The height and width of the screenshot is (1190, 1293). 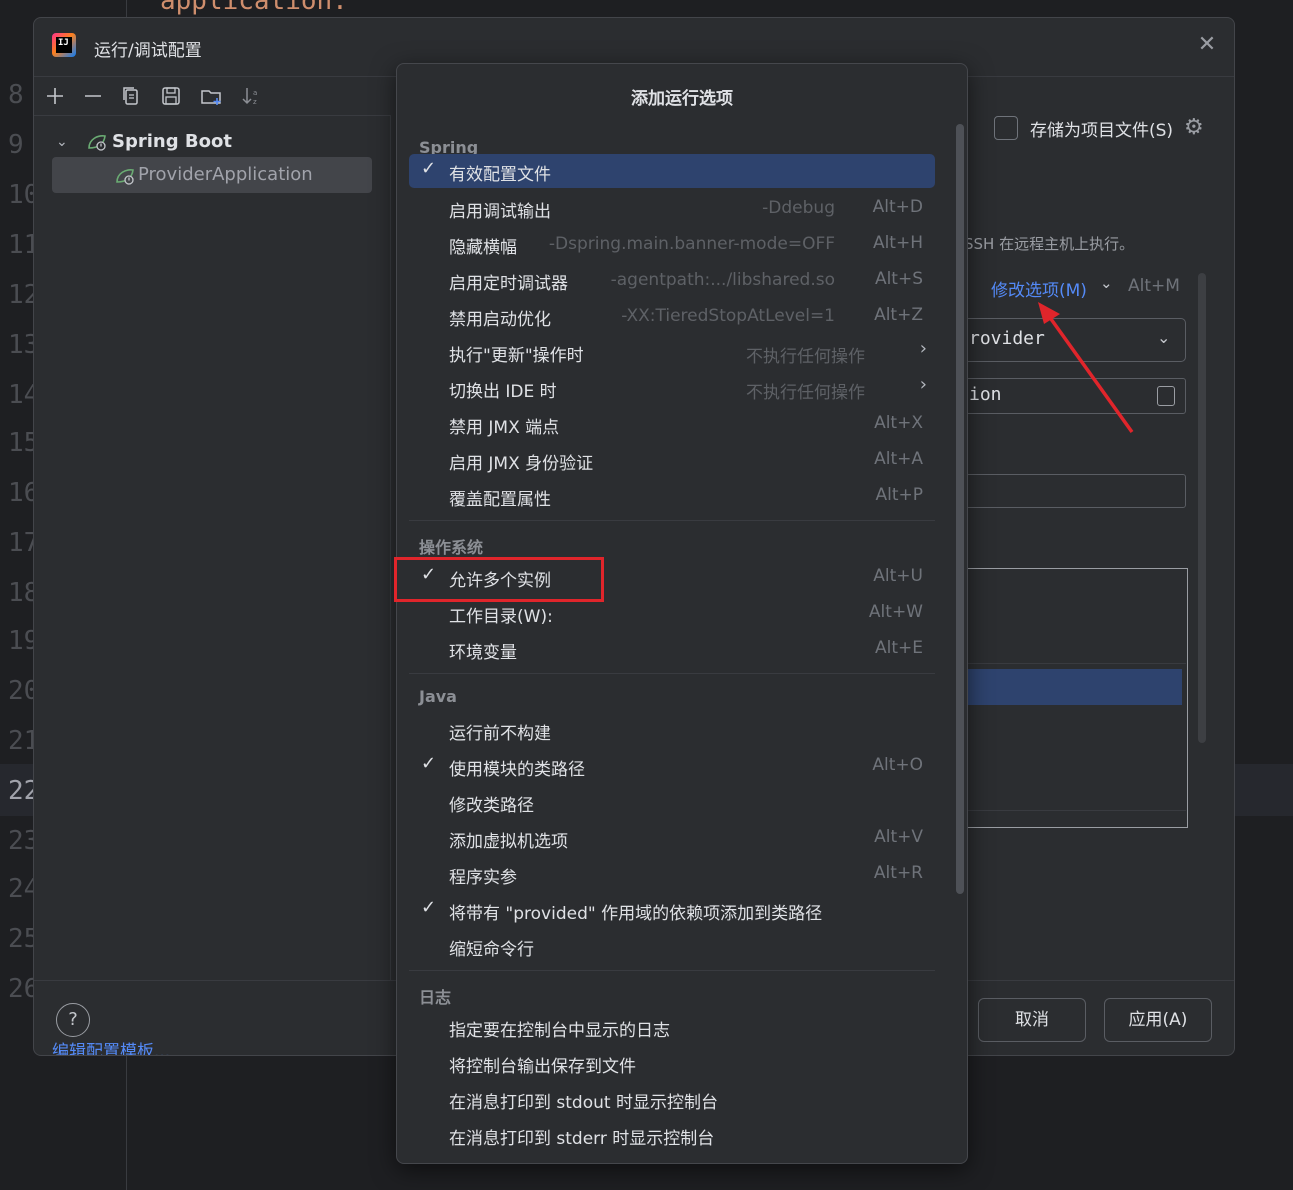 What do you see at coordinates (500, 320) in the screenshot?
I see `menu-item-label: 禁用启动优化` at bounding box center [500, 320].